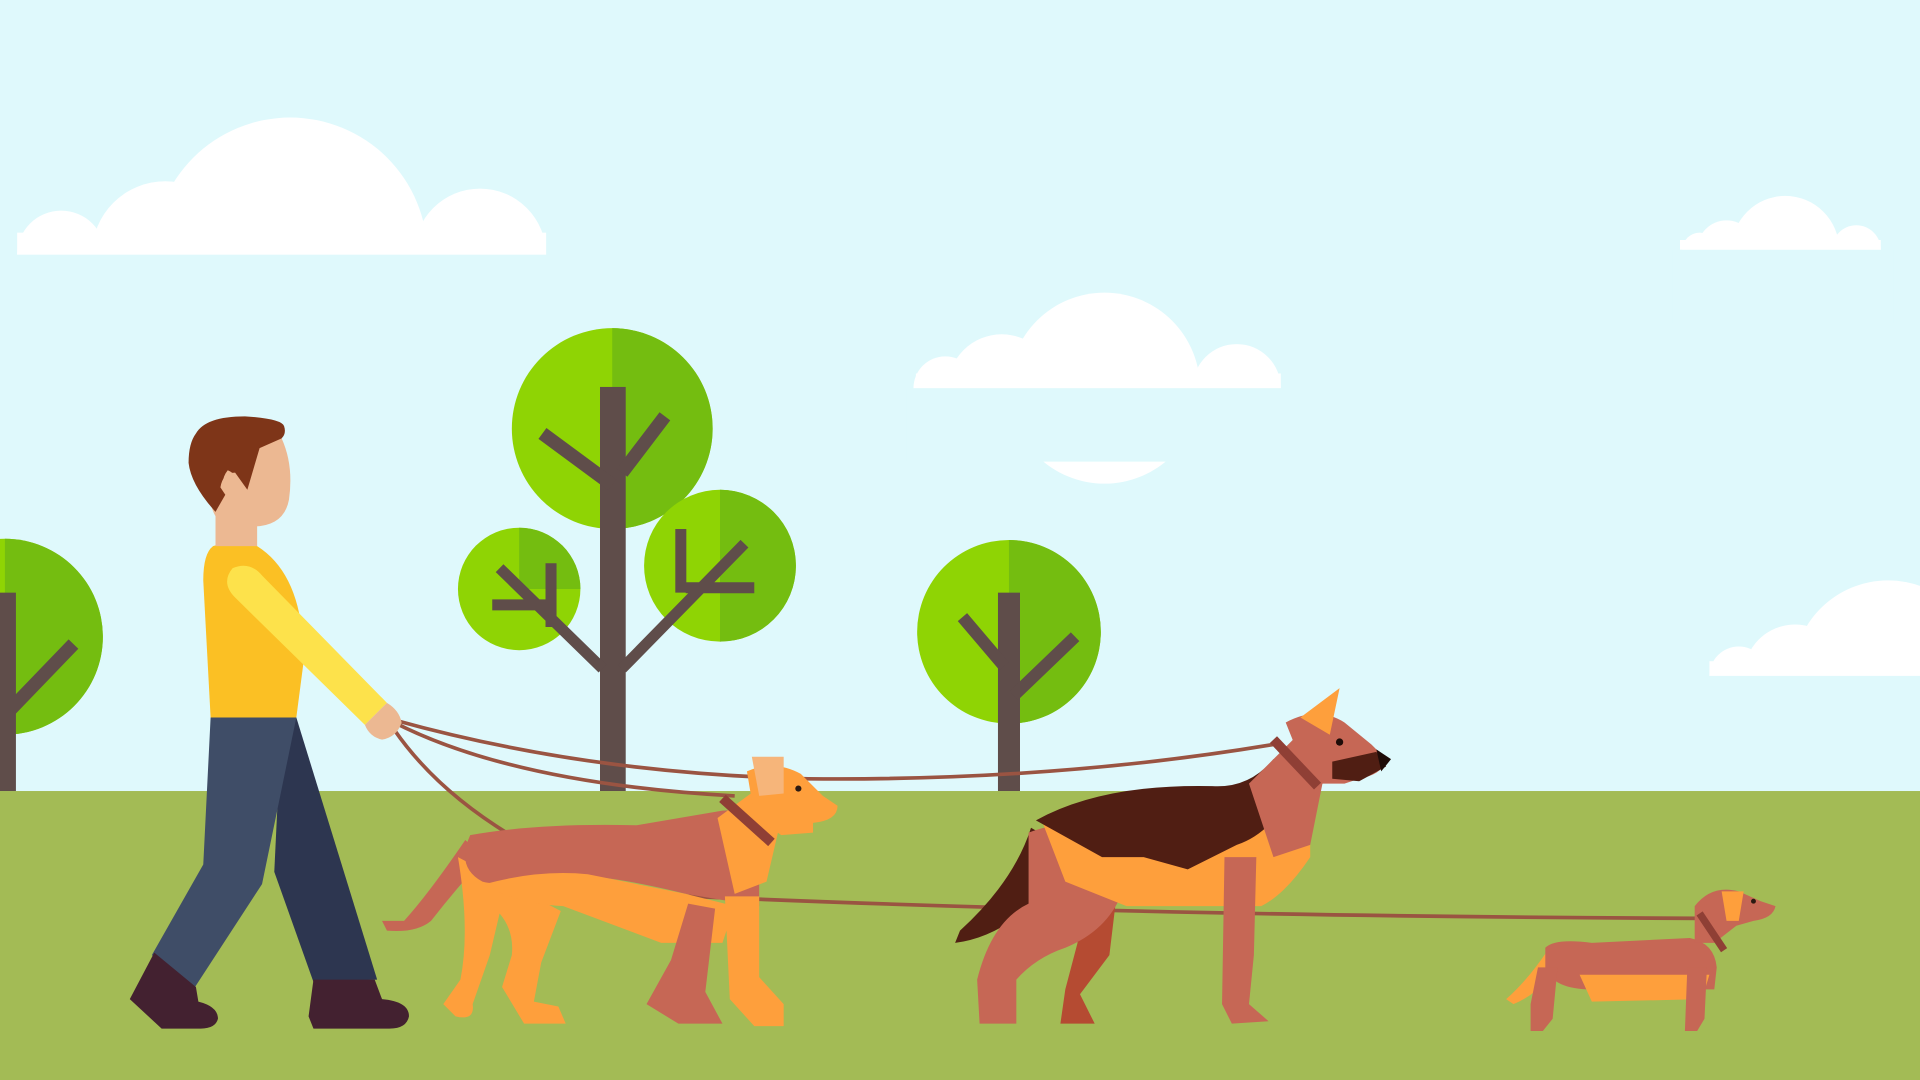  What do you see at coordinates (1753, 901) in the screenshot?
I see `dog-dachshund-eye` at bounding box center [1753, 901].